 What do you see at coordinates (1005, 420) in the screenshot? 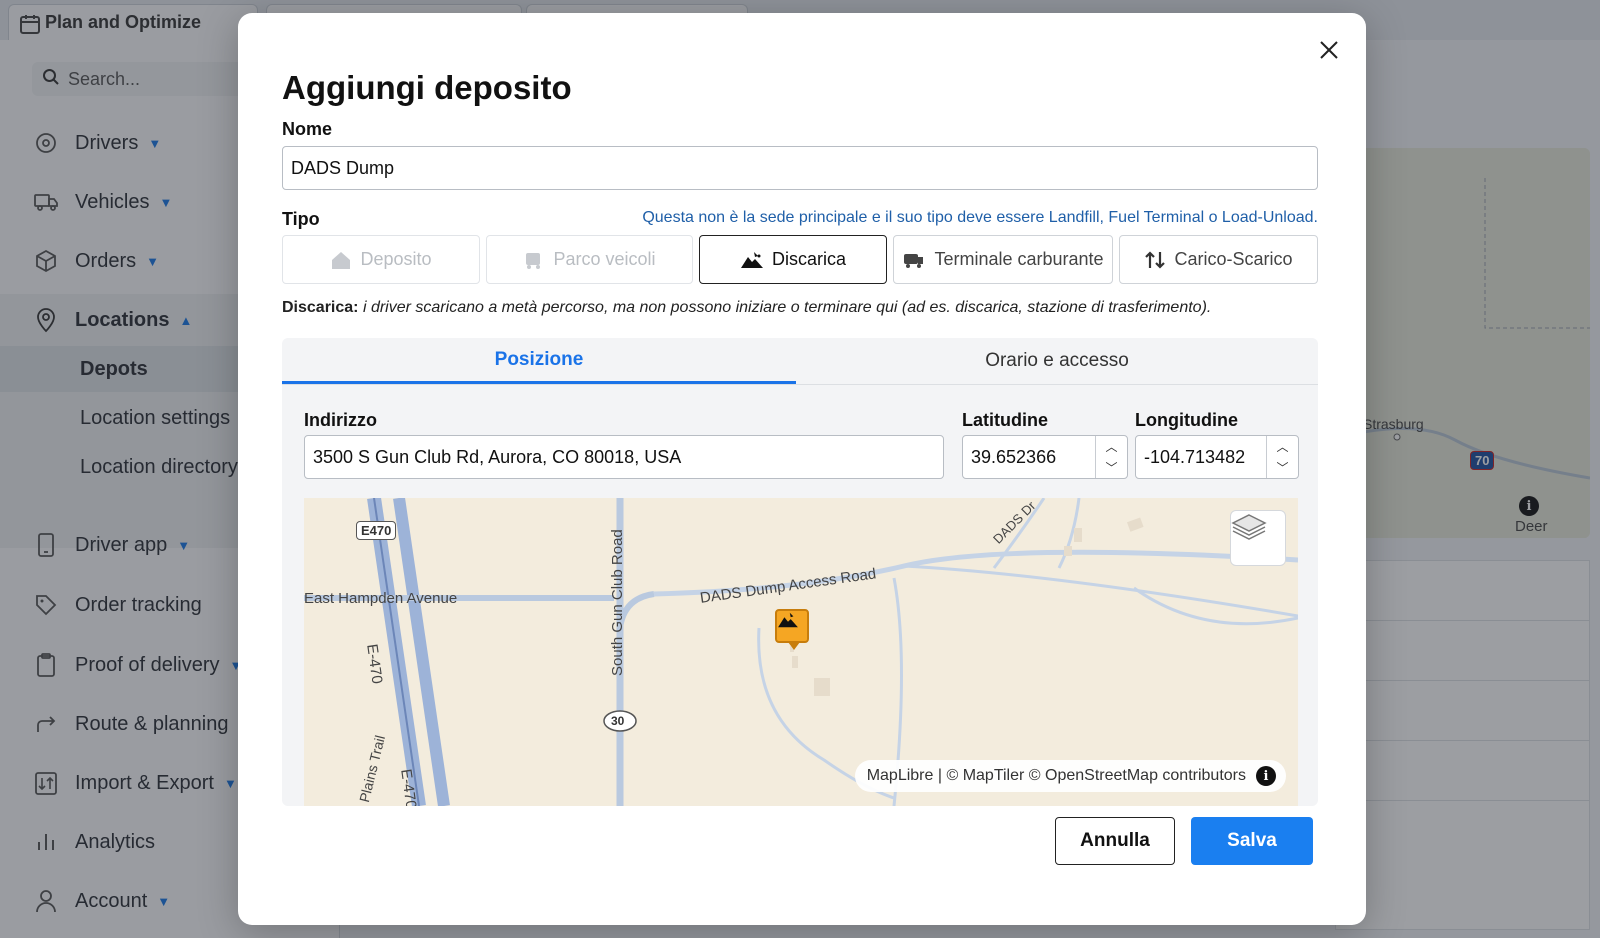
I see `latitude-label: Latitudine` at bounding box center [1005, 420].